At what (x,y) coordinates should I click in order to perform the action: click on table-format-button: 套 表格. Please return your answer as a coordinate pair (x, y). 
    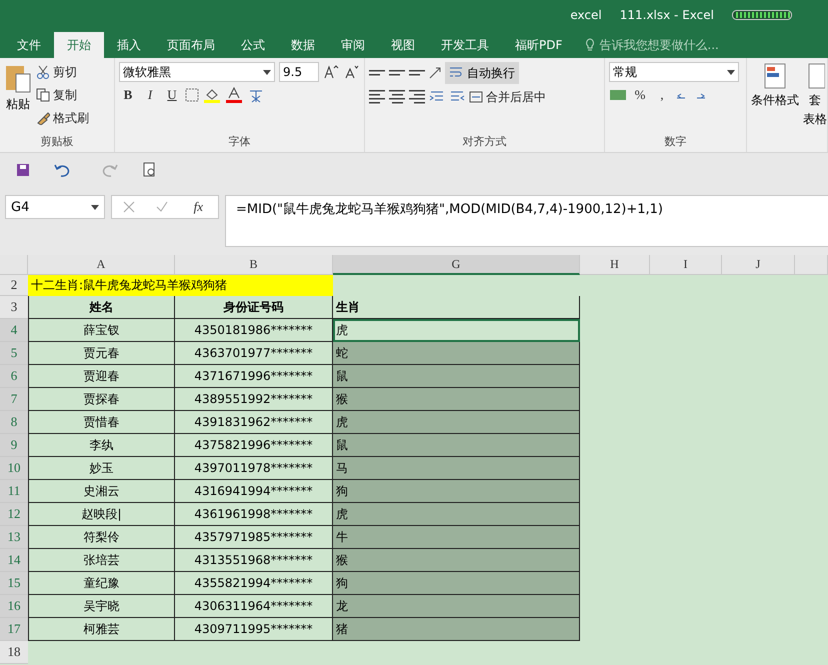
    Looking at the image, I should click on (815, 107).